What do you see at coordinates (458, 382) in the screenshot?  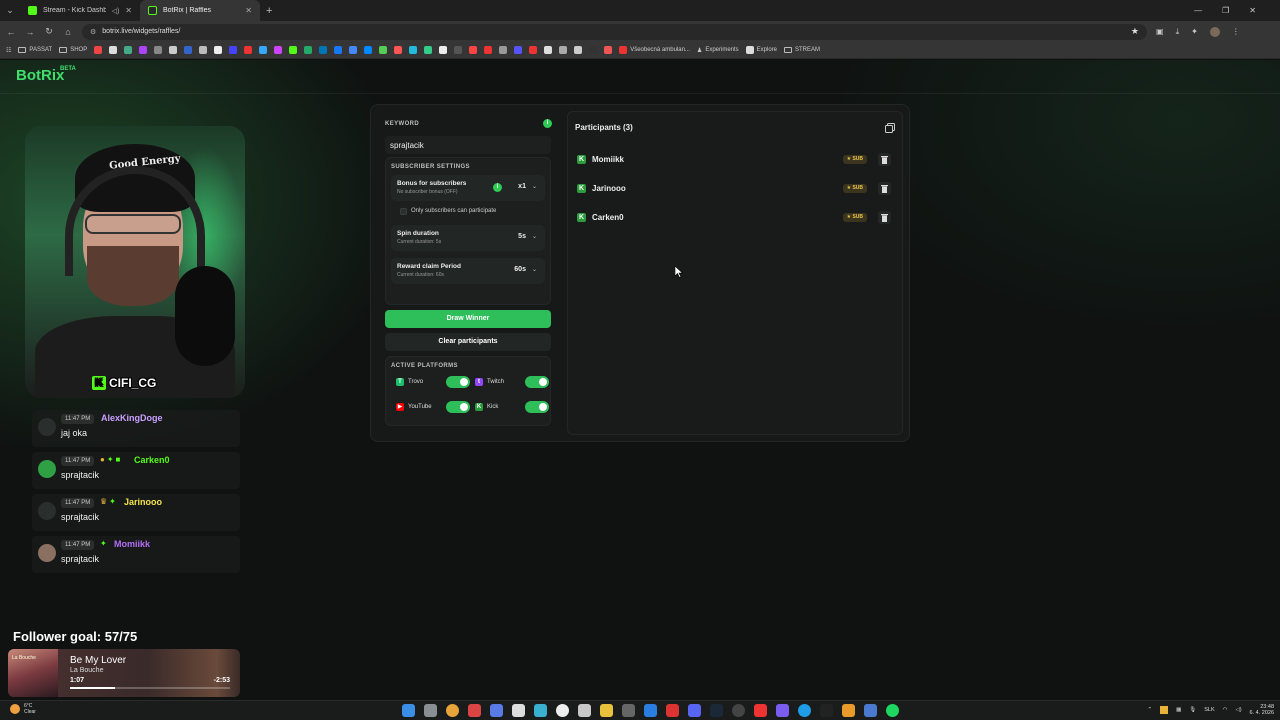 I see `trovo-toggle` at bounding box center [458, 382].